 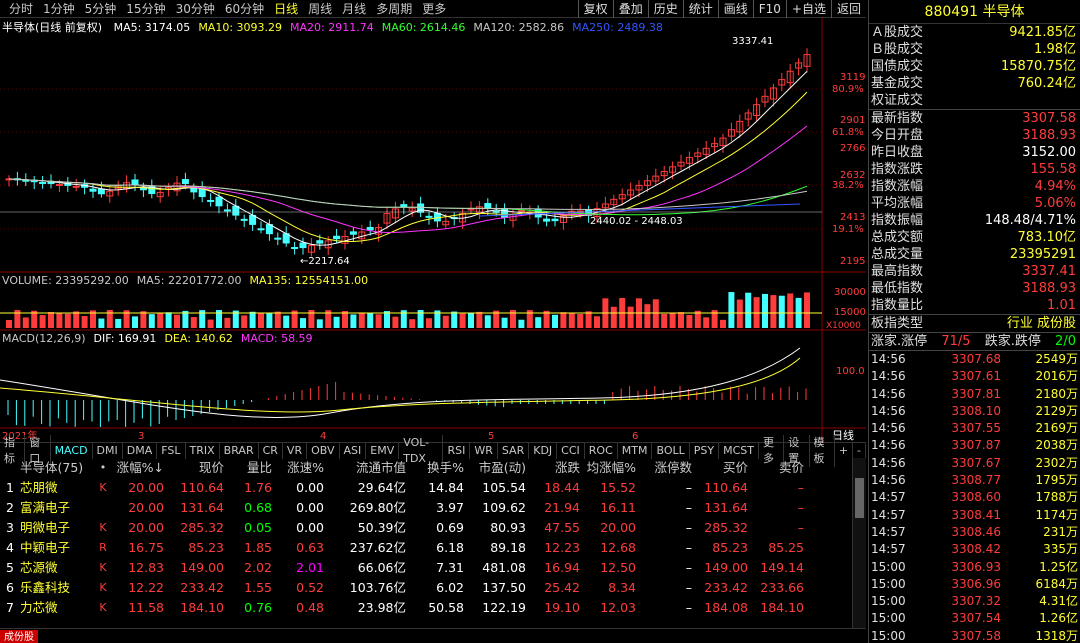 I want to click on cell-ask: –, so click(x=800, y=487).